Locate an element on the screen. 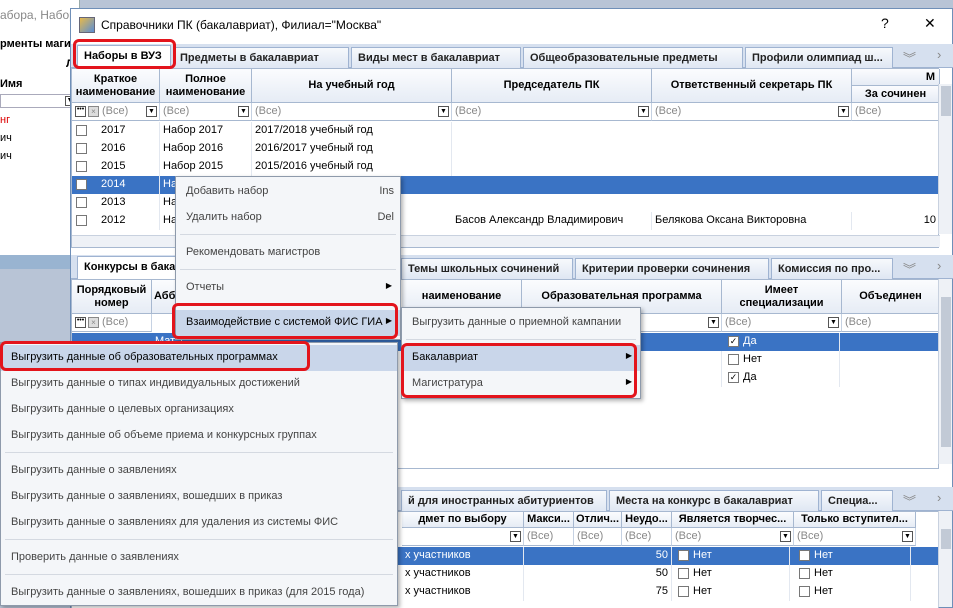  filter-options-icon: ••• is located at coordinates (80, 322).